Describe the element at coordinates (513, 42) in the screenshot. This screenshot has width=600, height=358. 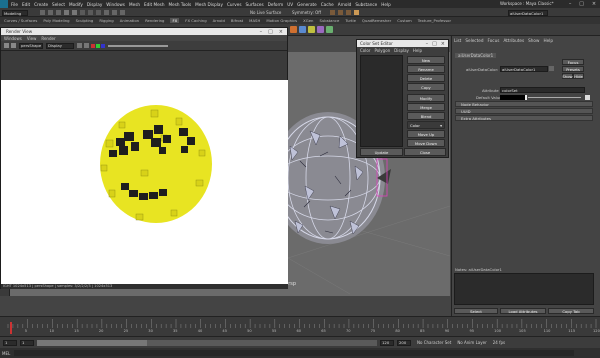
I see `ae-menu-attributes: Attributes` at that location.